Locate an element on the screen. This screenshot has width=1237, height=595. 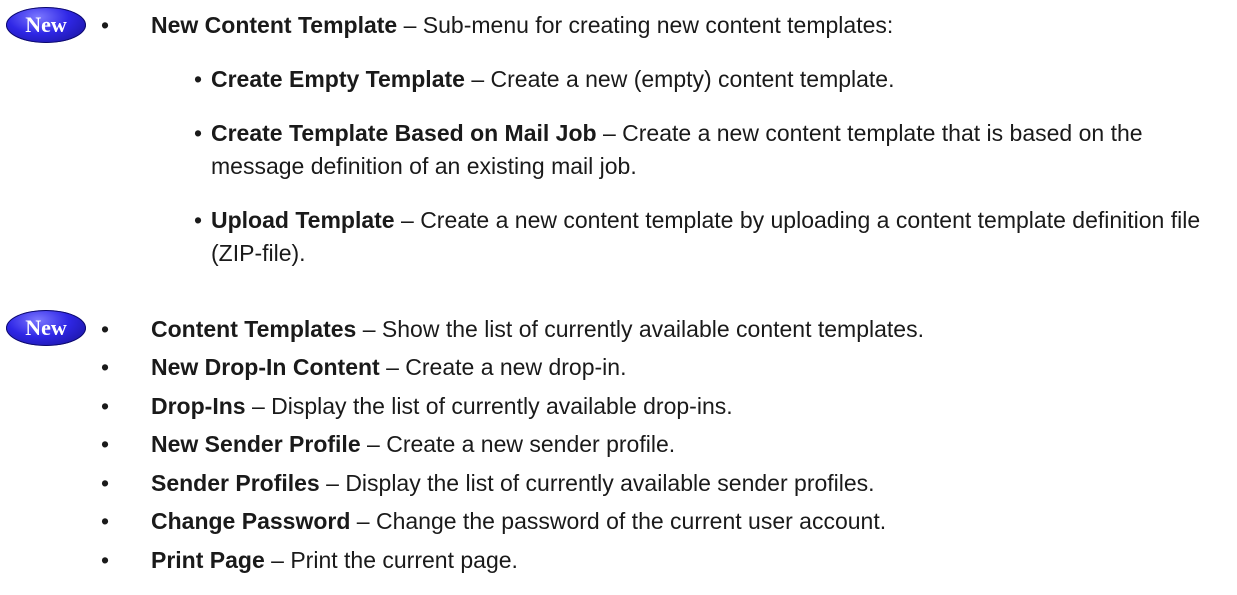
menu-term: New Drop-In Content is located at coordinates (265, 367).